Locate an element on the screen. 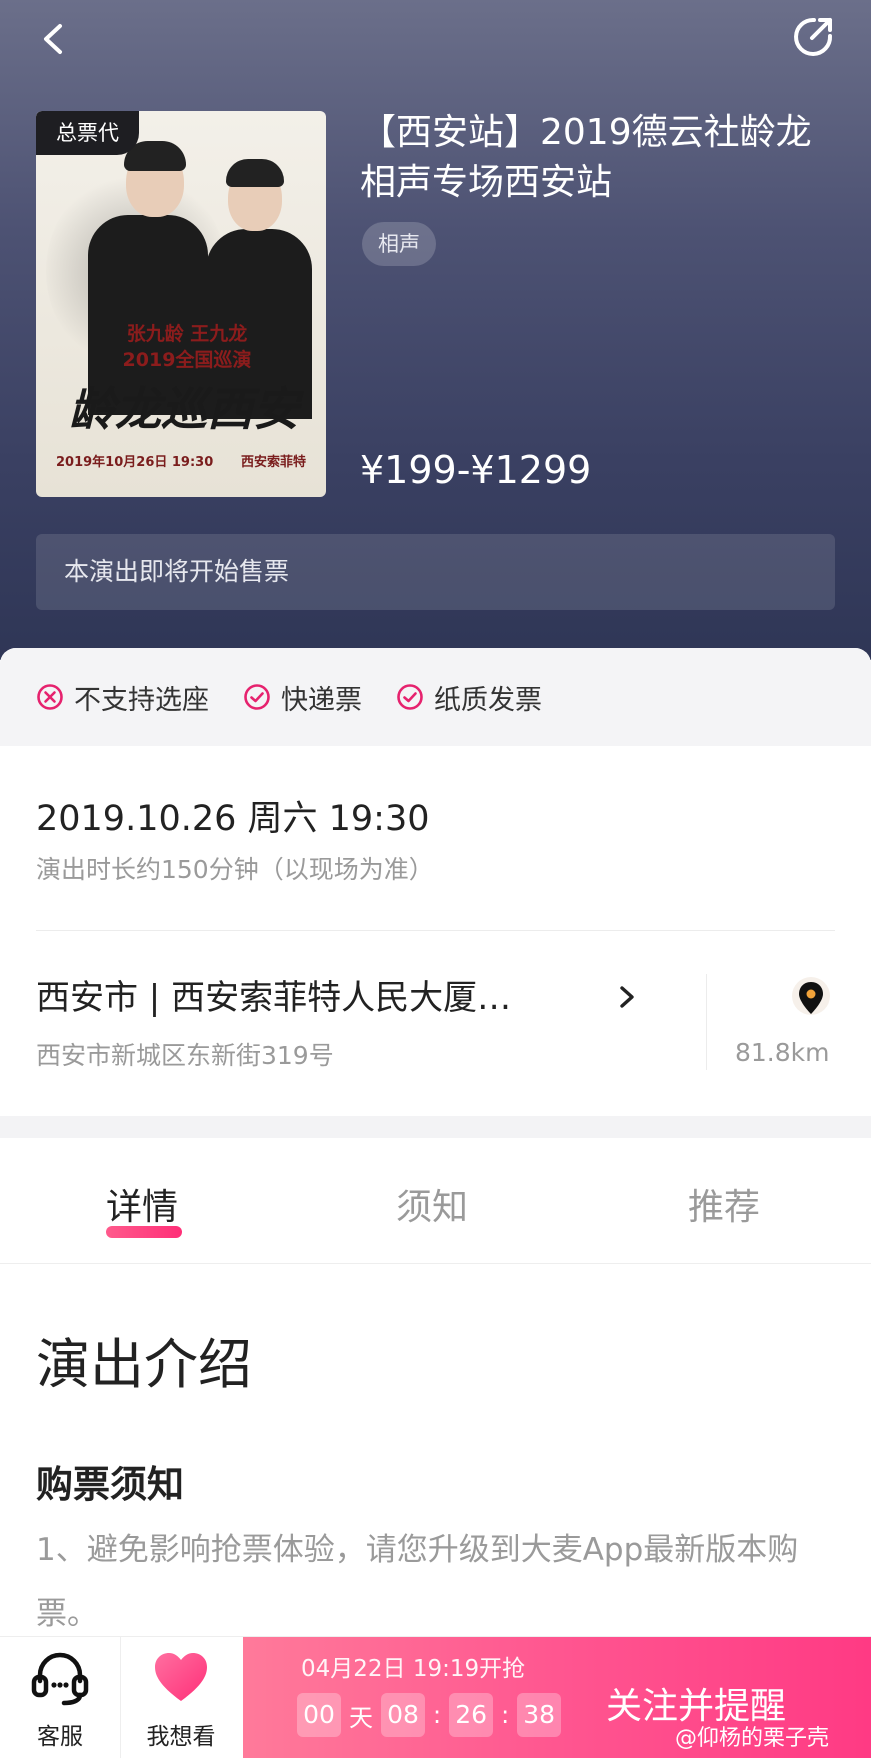  customer-service-button: 客服 is located at coordinates (60, 1697).